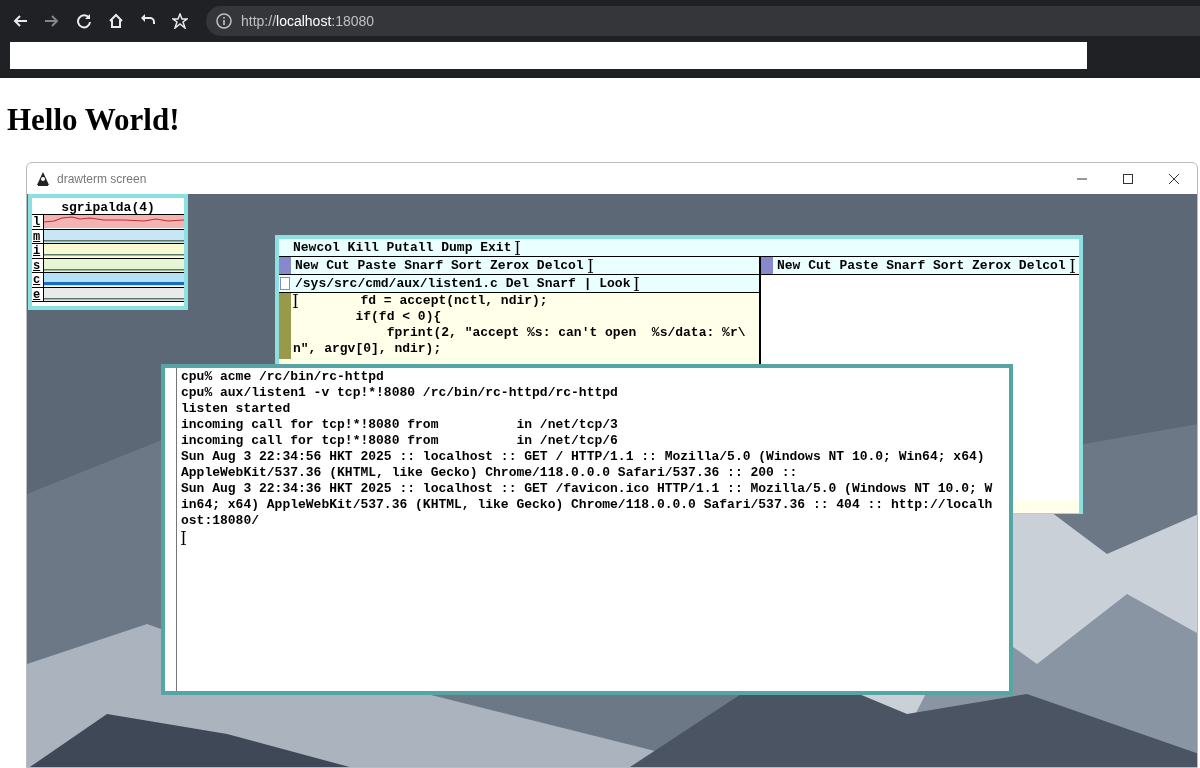  What do you see at coordinates (400, 393) in the screenshot?
I see `terminal-line: cpu% aux/listen1 -v tcp!*!8080 /rc/bin/rc-httpd/rc-httpd` at bounding box center [400, 393].